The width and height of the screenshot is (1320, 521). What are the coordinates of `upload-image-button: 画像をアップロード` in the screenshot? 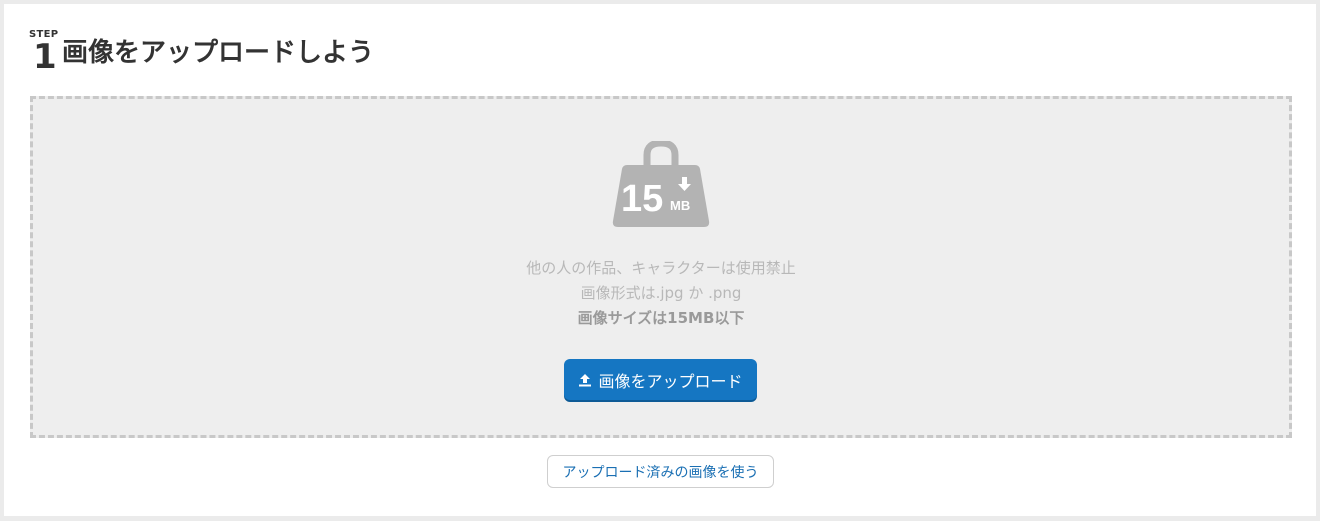 It's located at (660, 379).